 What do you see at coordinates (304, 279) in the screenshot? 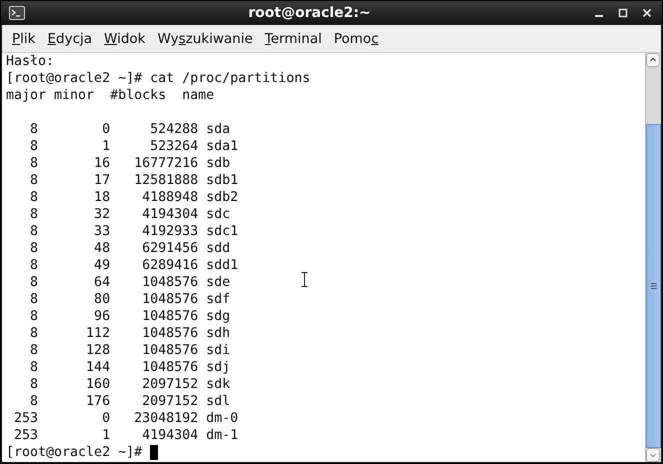
I see `text-cursor-icon` at bounding box center [304, 279].